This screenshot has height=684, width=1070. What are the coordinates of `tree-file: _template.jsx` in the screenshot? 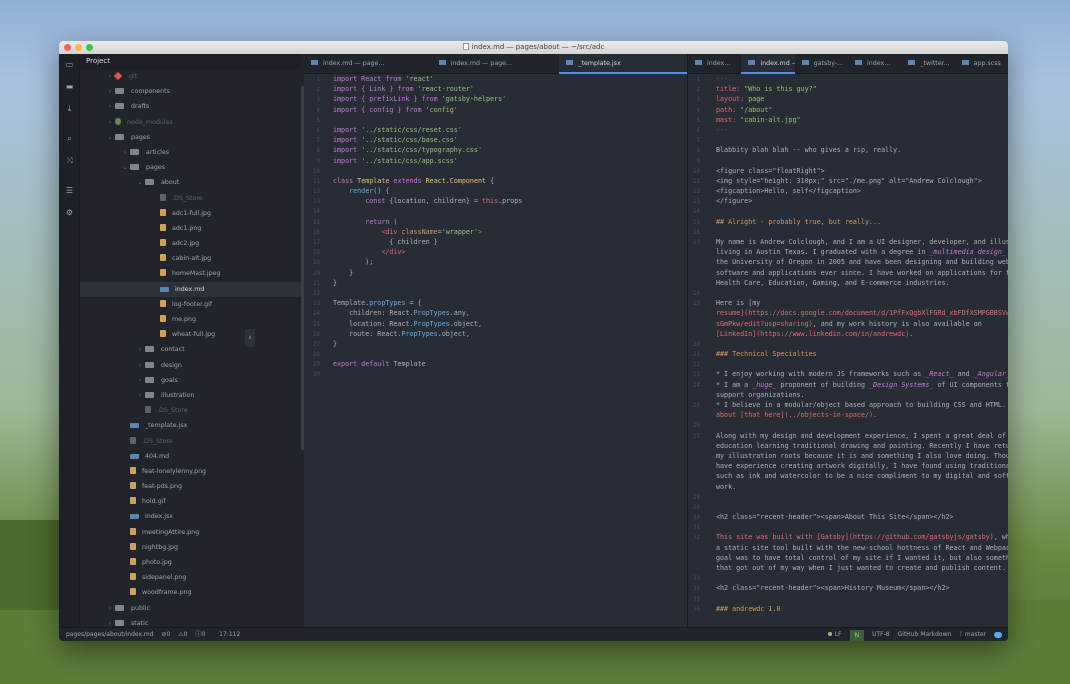 It's located at (190, 425).